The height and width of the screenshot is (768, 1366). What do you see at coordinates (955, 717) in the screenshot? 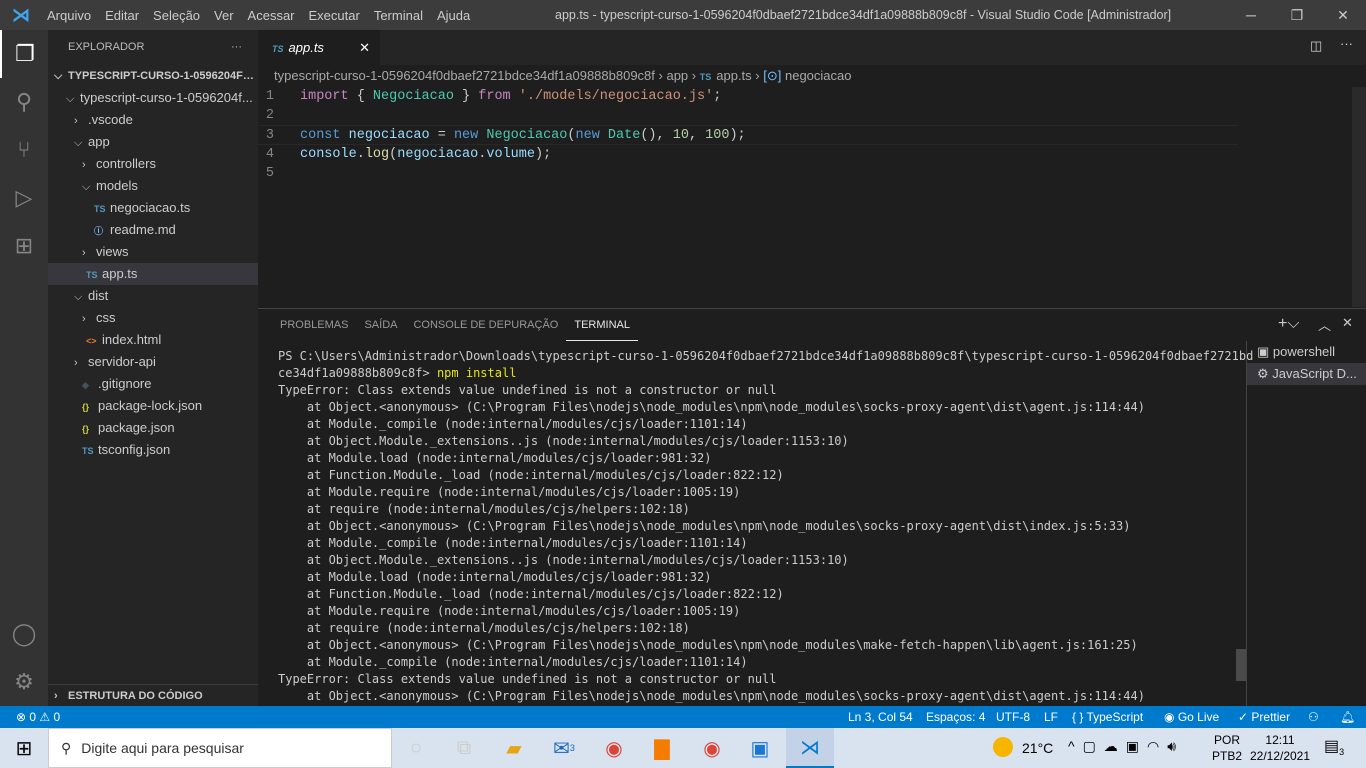
I see `indentation: Espaços: 4` at bounding box center [955, 717].